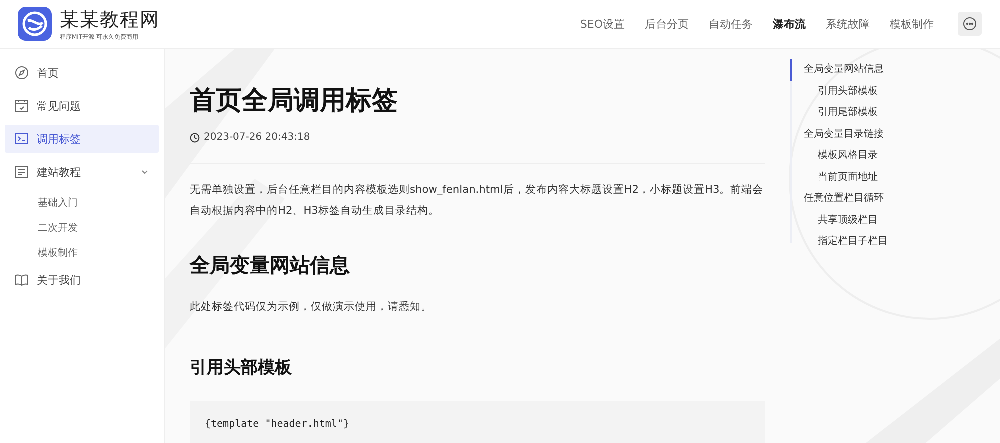 This screenshot has width=1000, height=443. Describe the element at coordinates (602, 24) in the screenshot. I see `nav-link: SEO设置` at that location.